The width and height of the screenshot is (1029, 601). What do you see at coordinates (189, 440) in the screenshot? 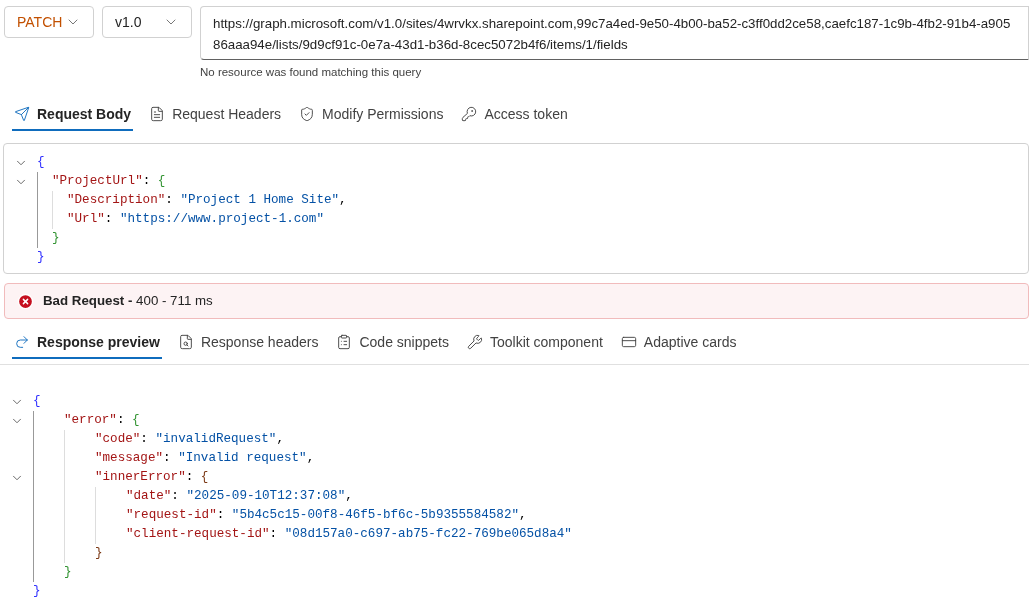
I see `code-line: "code": "invalidRequest",` at bounding box center [189, 440].